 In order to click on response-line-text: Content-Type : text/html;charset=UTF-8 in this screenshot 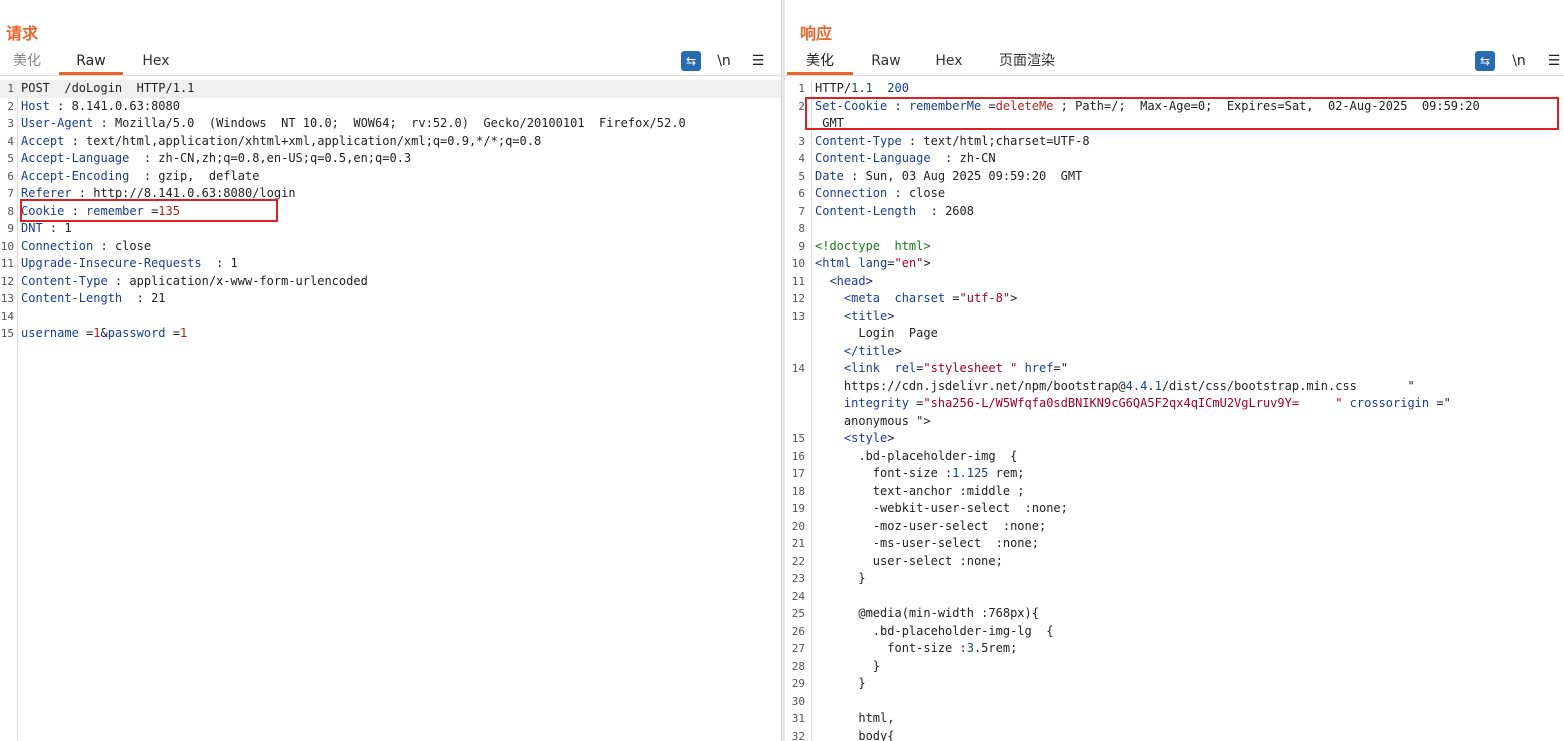, I will do `click(952, 140)`.